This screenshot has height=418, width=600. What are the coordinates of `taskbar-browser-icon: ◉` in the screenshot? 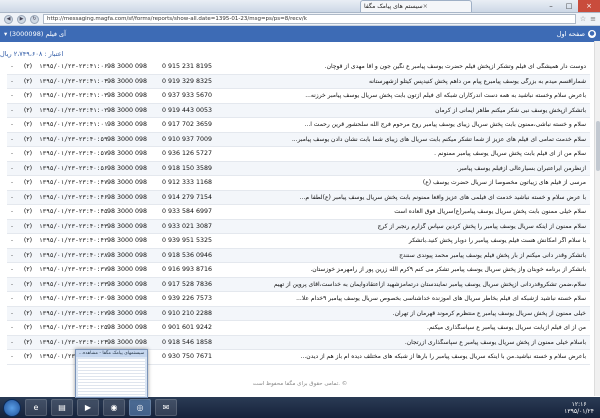 It's located at (114, 407).